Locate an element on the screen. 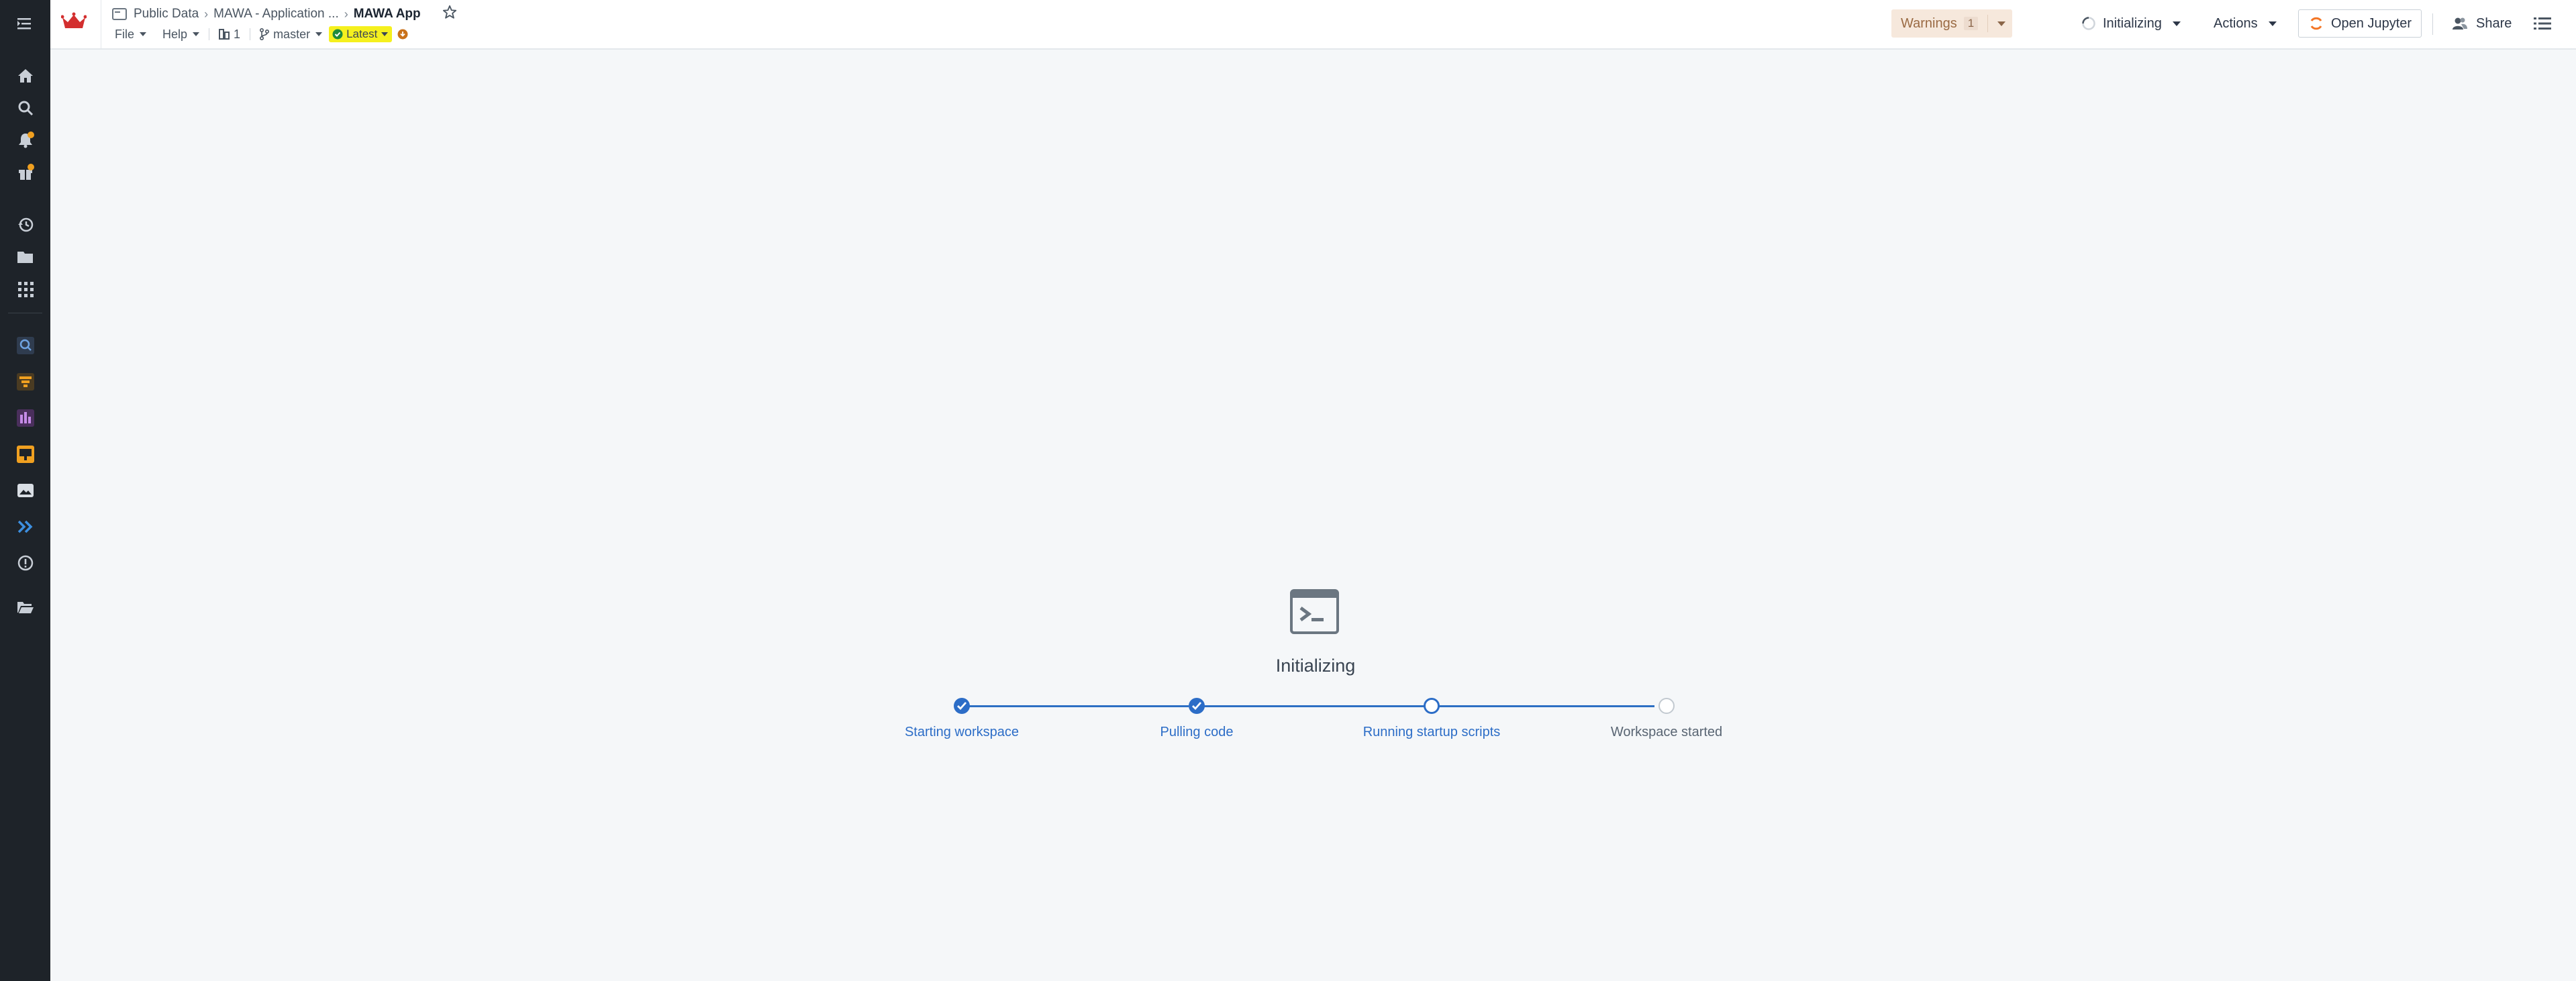 The height and width of the screenshot is (981, 2576). star-icon is located at coordinates (449, 14).